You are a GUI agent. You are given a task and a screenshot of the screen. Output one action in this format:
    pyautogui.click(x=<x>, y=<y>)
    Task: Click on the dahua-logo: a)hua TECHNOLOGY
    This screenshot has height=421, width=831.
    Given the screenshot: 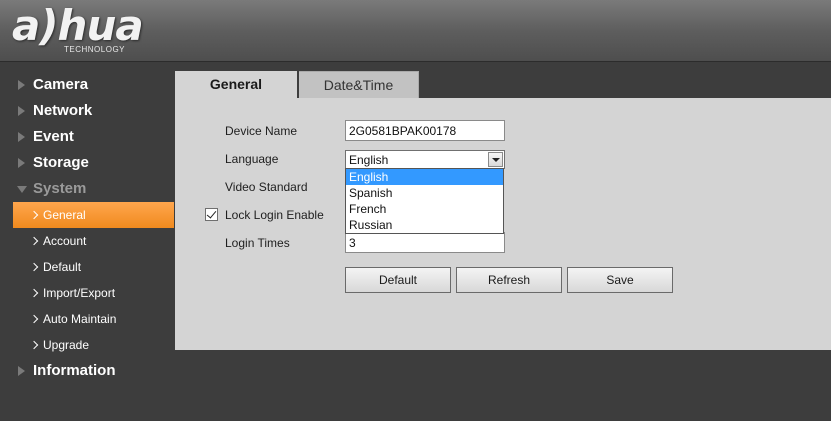 What is the action you would take?
    pyautogui.click(x=78, y=28)
    